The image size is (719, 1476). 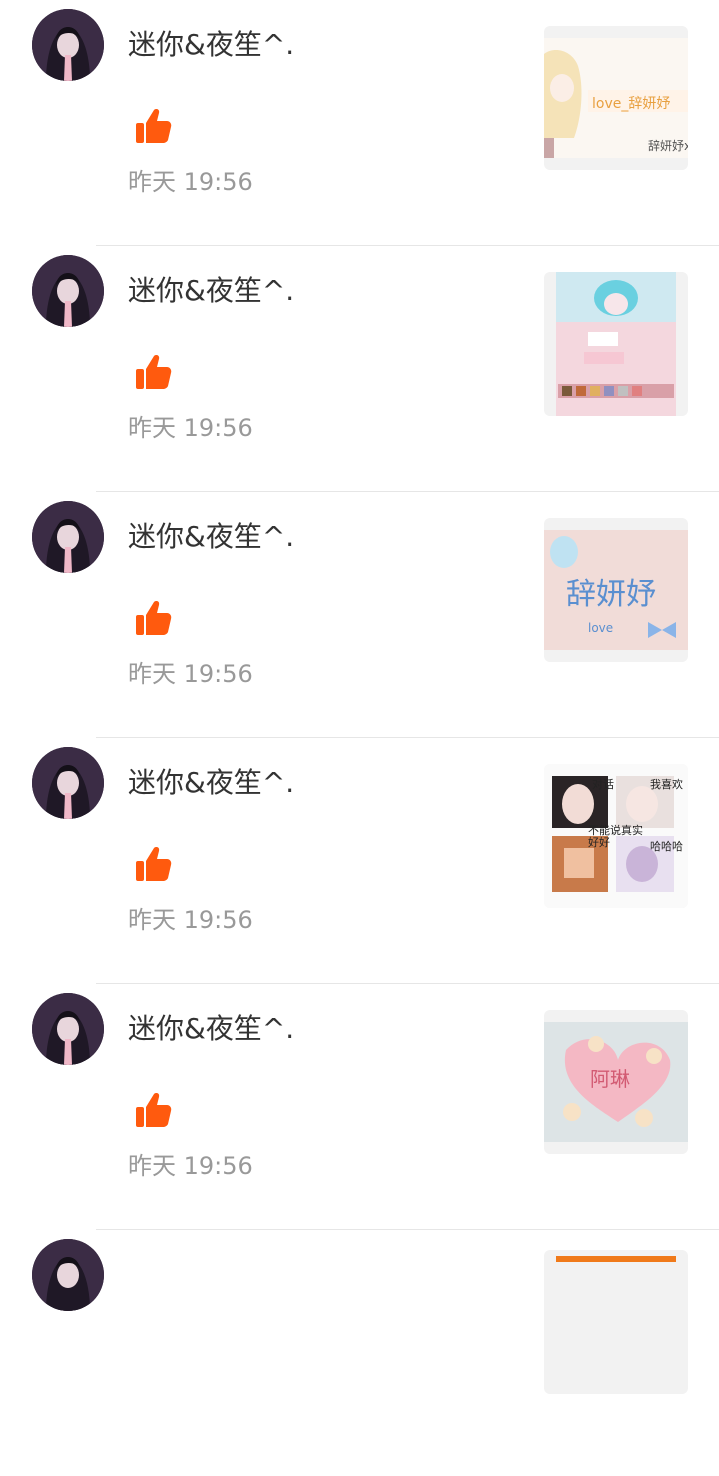 What do you see at coordinates (666, 784) in the screenshot?
I see `thumbnail-caption: 我喜欢` at bounding box center [666, 784].